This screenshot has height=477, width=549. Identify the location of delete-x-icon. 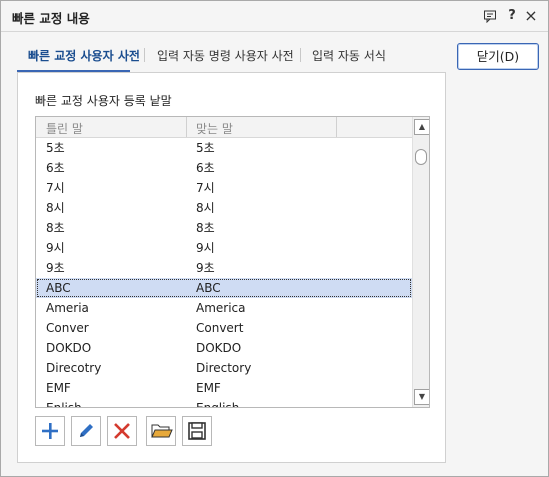
(122, 431).